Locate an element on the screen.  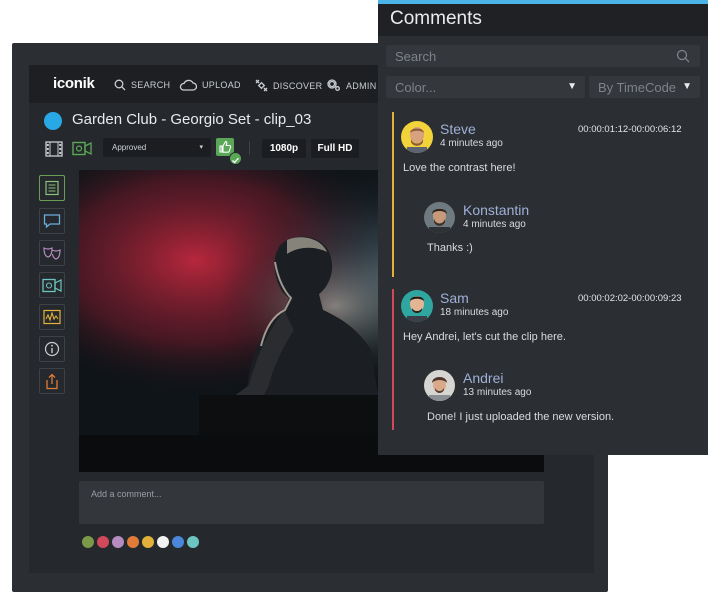
cloud-upload-icon is located at coordinates (188, 85).